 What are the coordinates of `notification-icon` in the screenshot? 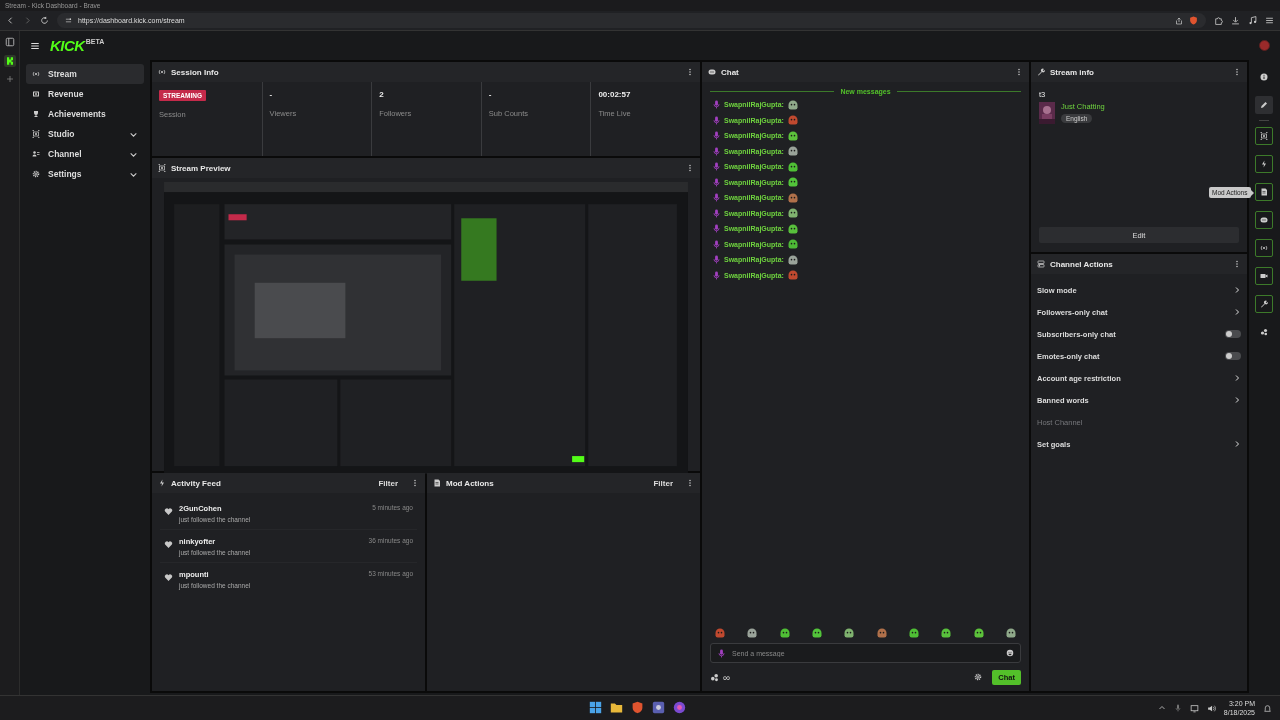 It's located at (1267, 708).